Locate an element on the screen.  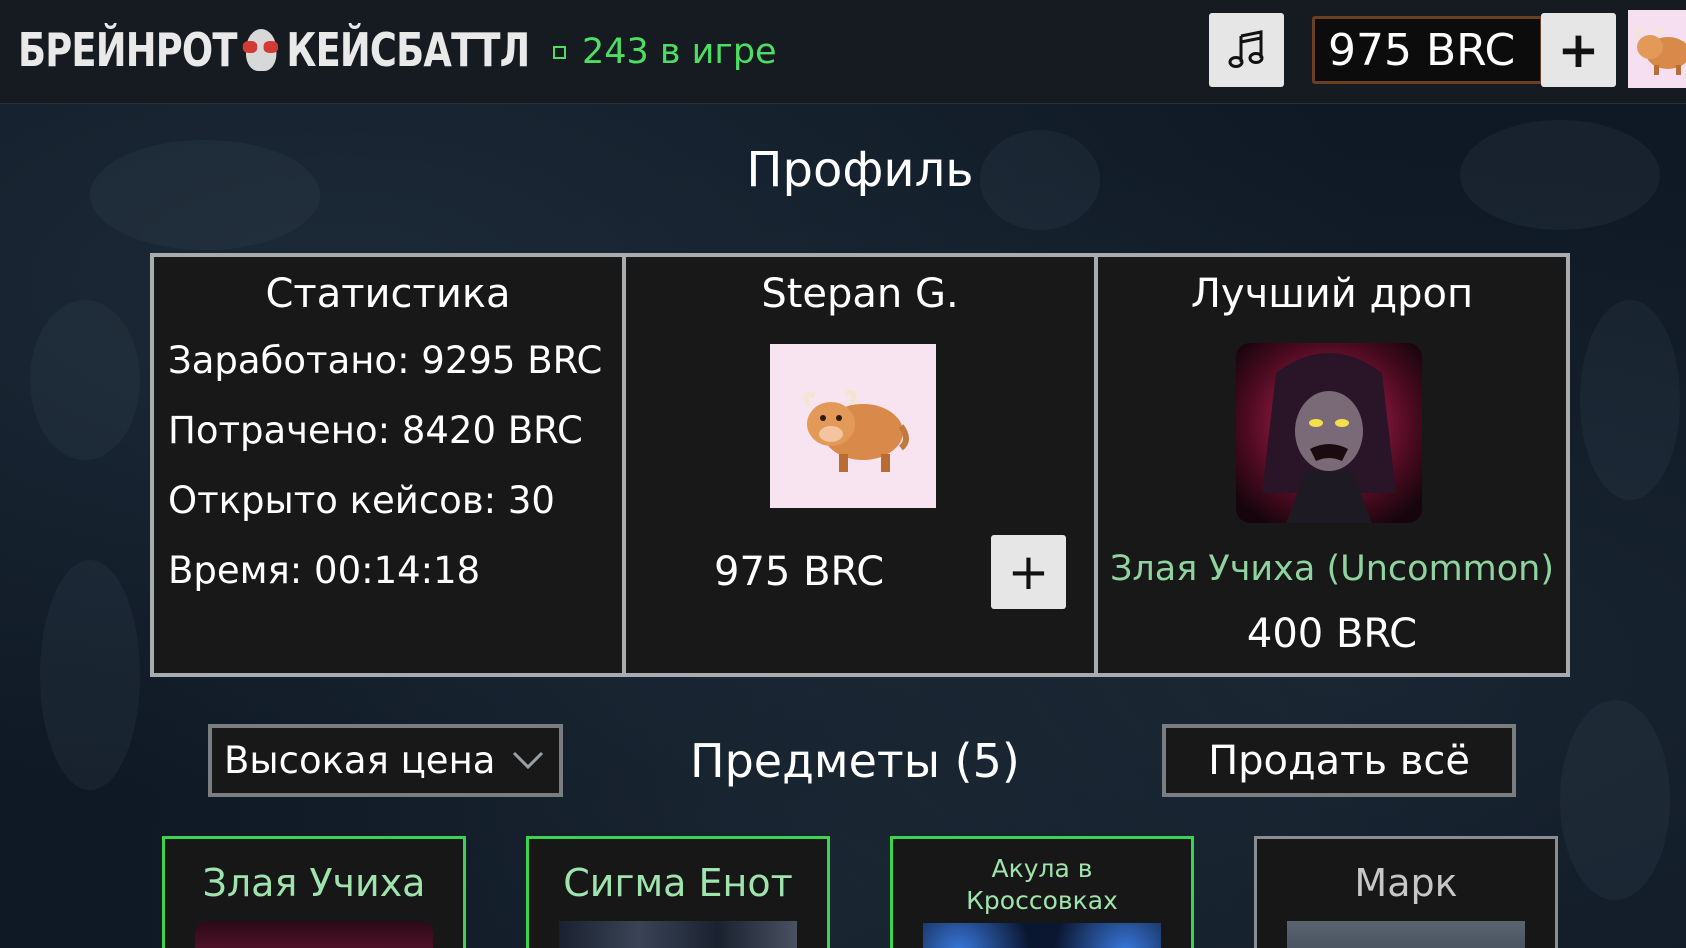
sort-select-value: Высокая цена is located at coordinates (360, 760).